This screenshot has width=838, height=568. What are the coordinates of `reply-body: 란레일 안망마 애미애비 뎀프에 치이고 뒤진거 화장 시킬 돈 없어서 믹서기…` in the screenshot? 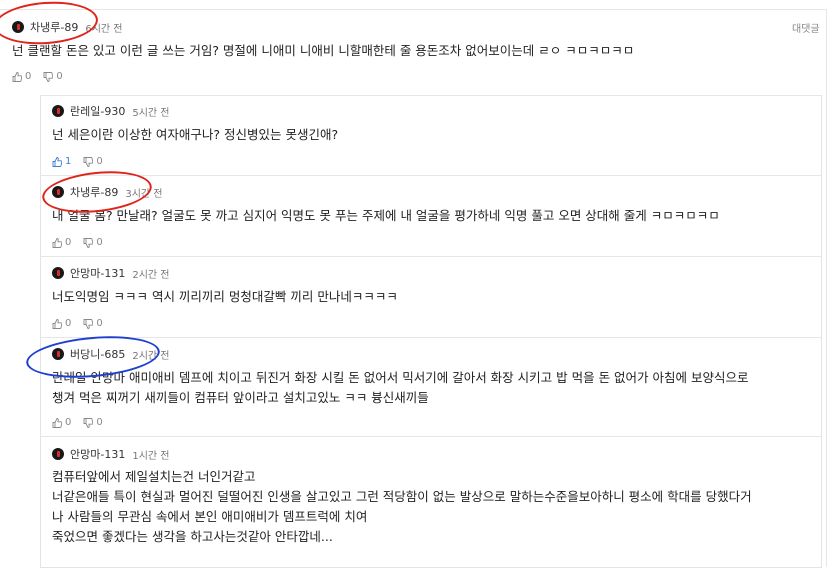 It's located at (400, 388).